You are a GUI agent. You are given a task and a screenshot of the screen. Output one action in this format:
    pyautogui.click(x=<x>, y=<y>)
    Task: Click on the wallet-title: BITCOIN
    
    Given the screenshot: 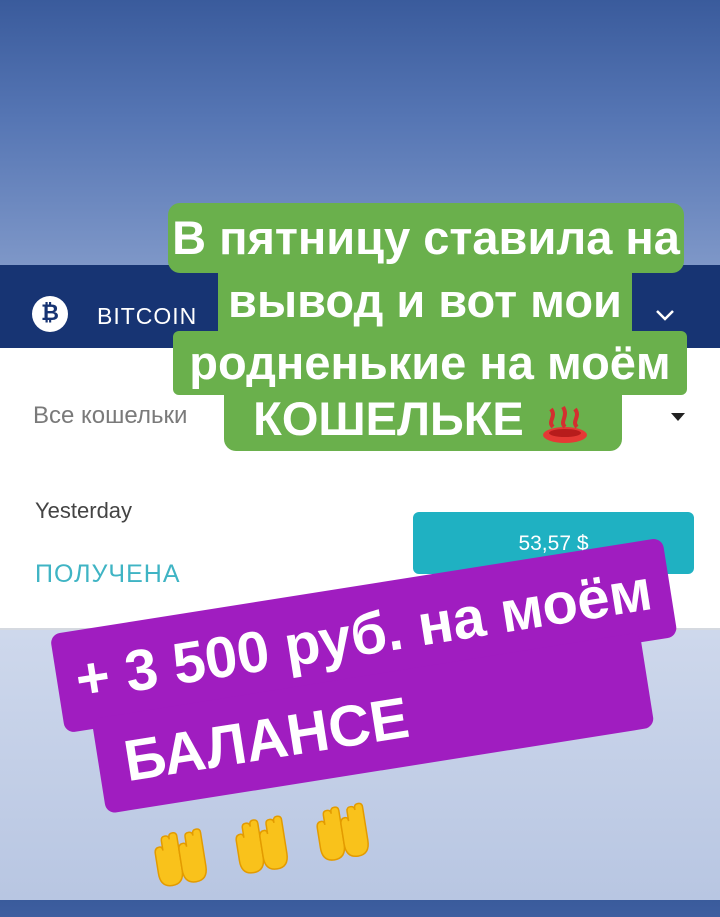 What is the action you would take?
    pyautogui.click(x=147, y=316)
    